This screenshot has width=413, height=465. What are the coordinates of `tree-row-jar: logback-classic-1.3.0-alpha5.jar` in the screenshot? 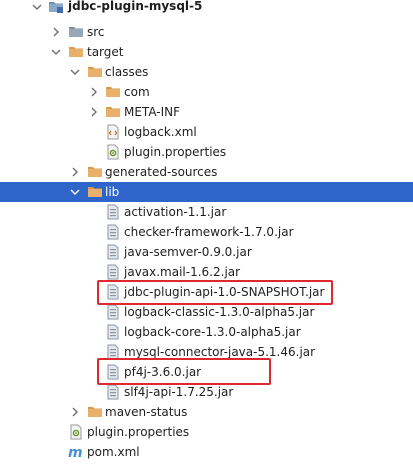 It's located at (206, 312).